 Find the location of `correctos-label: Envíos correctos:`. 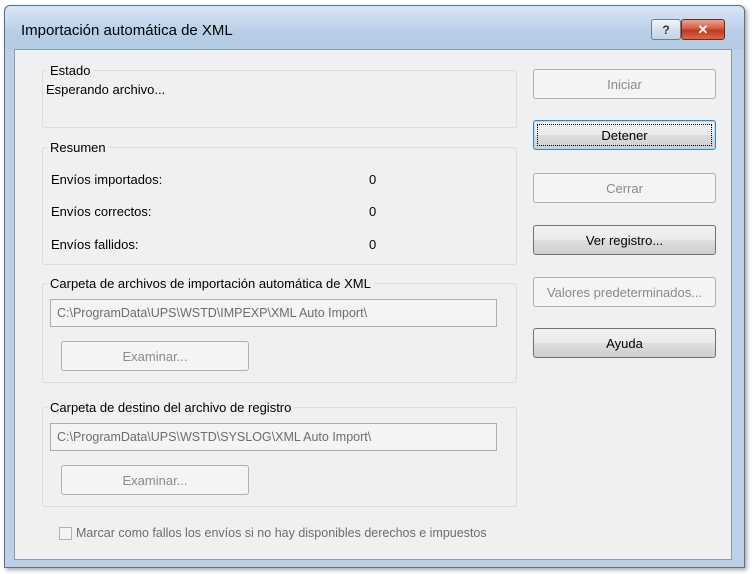

correctos-label: Envíos correctos: is located at coordinates (101, 211).